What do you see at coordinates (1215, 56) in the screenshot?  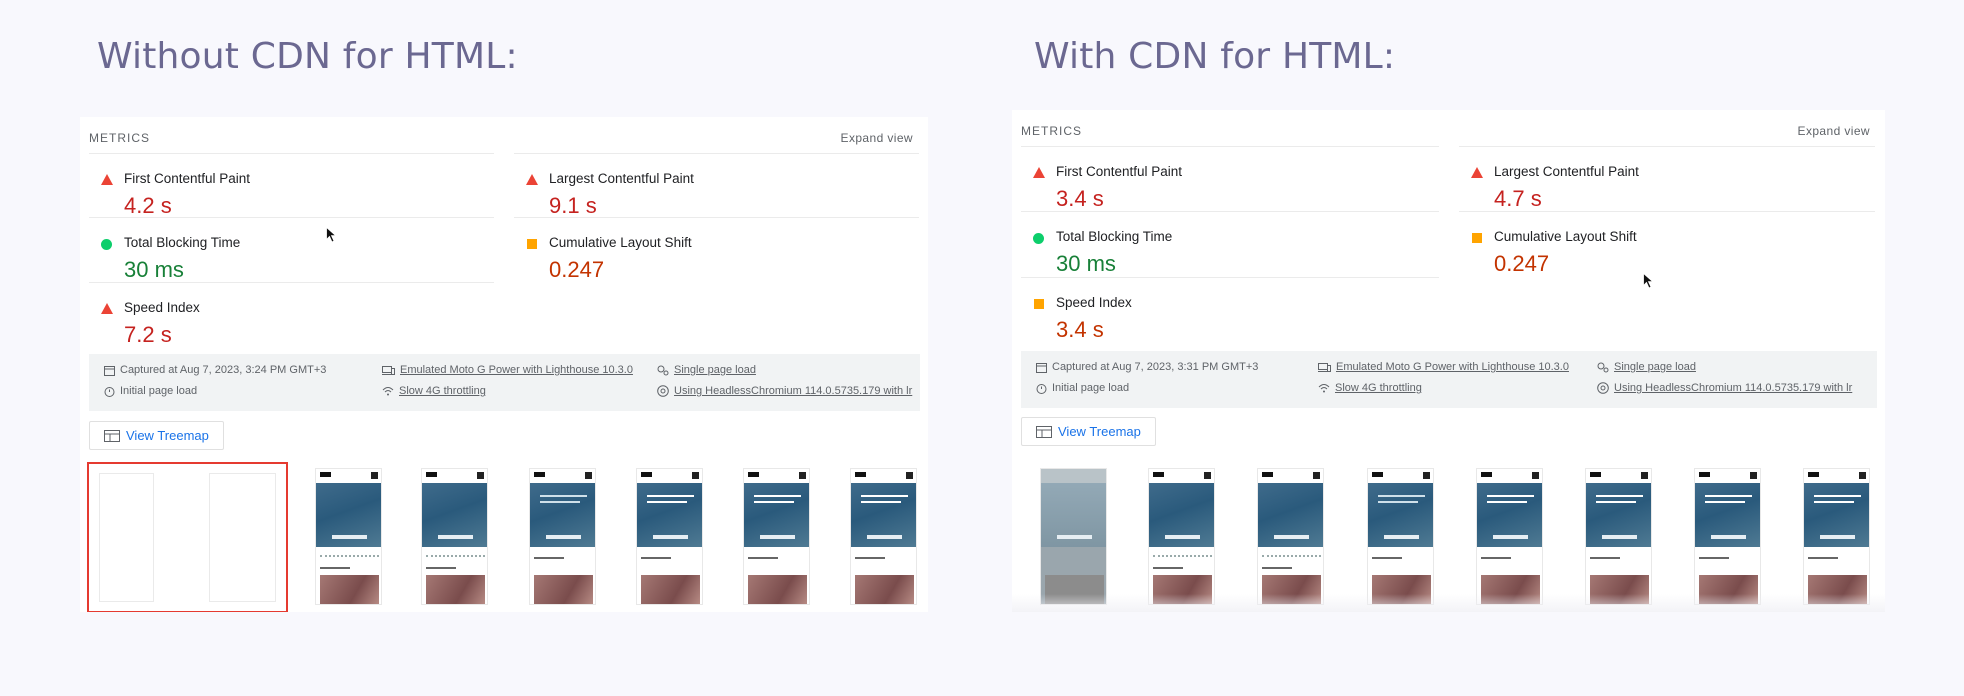 I see `heading-with-cdn: With CDN for HTML:` at bounding box center [1215, 56].